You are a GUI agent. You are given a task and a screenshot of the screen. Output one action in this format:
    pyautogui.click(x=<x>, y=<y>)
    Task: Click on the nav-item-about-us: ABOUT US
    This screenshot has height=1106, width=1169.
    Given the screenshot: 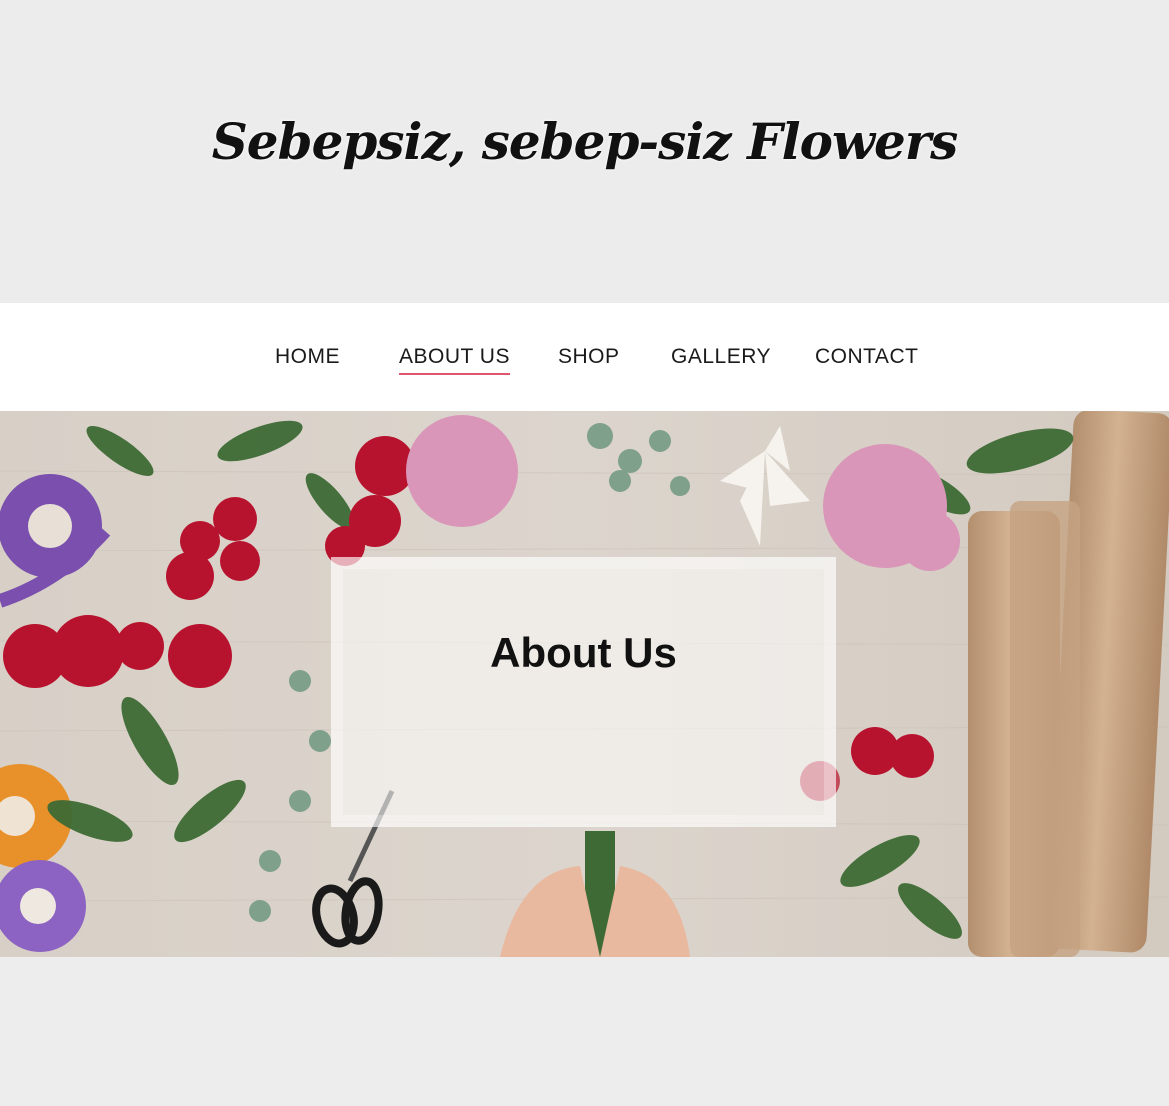 What is the action you would take?
    pyautogui.click(x=454, y=360)
    